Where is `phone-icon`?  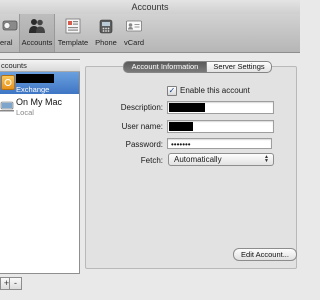 phone-icon is located at coordinates (106, 26).